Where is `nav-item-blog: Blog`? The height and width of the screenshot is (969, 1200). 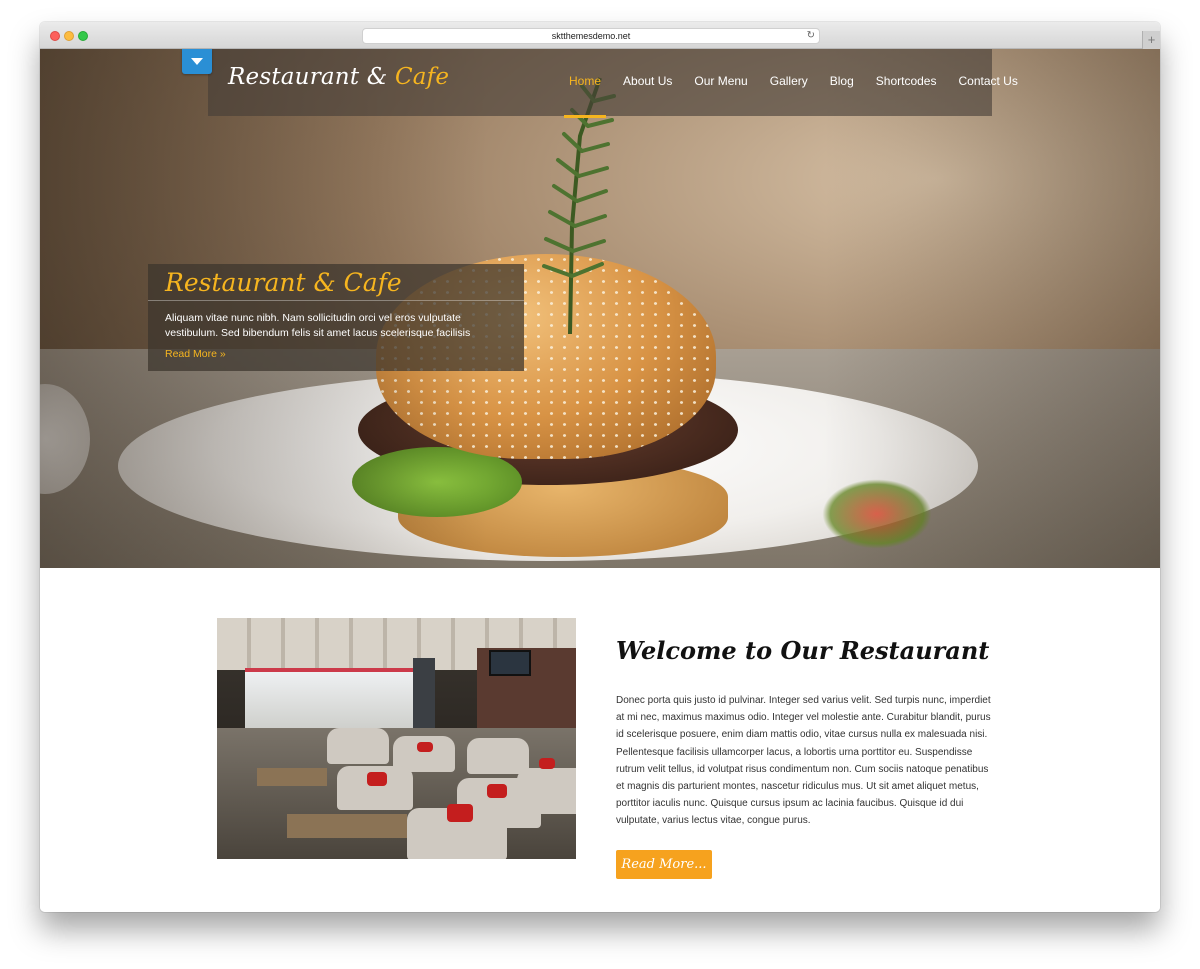 nav-item-blog: Blog is located at coordinates (842, 82).